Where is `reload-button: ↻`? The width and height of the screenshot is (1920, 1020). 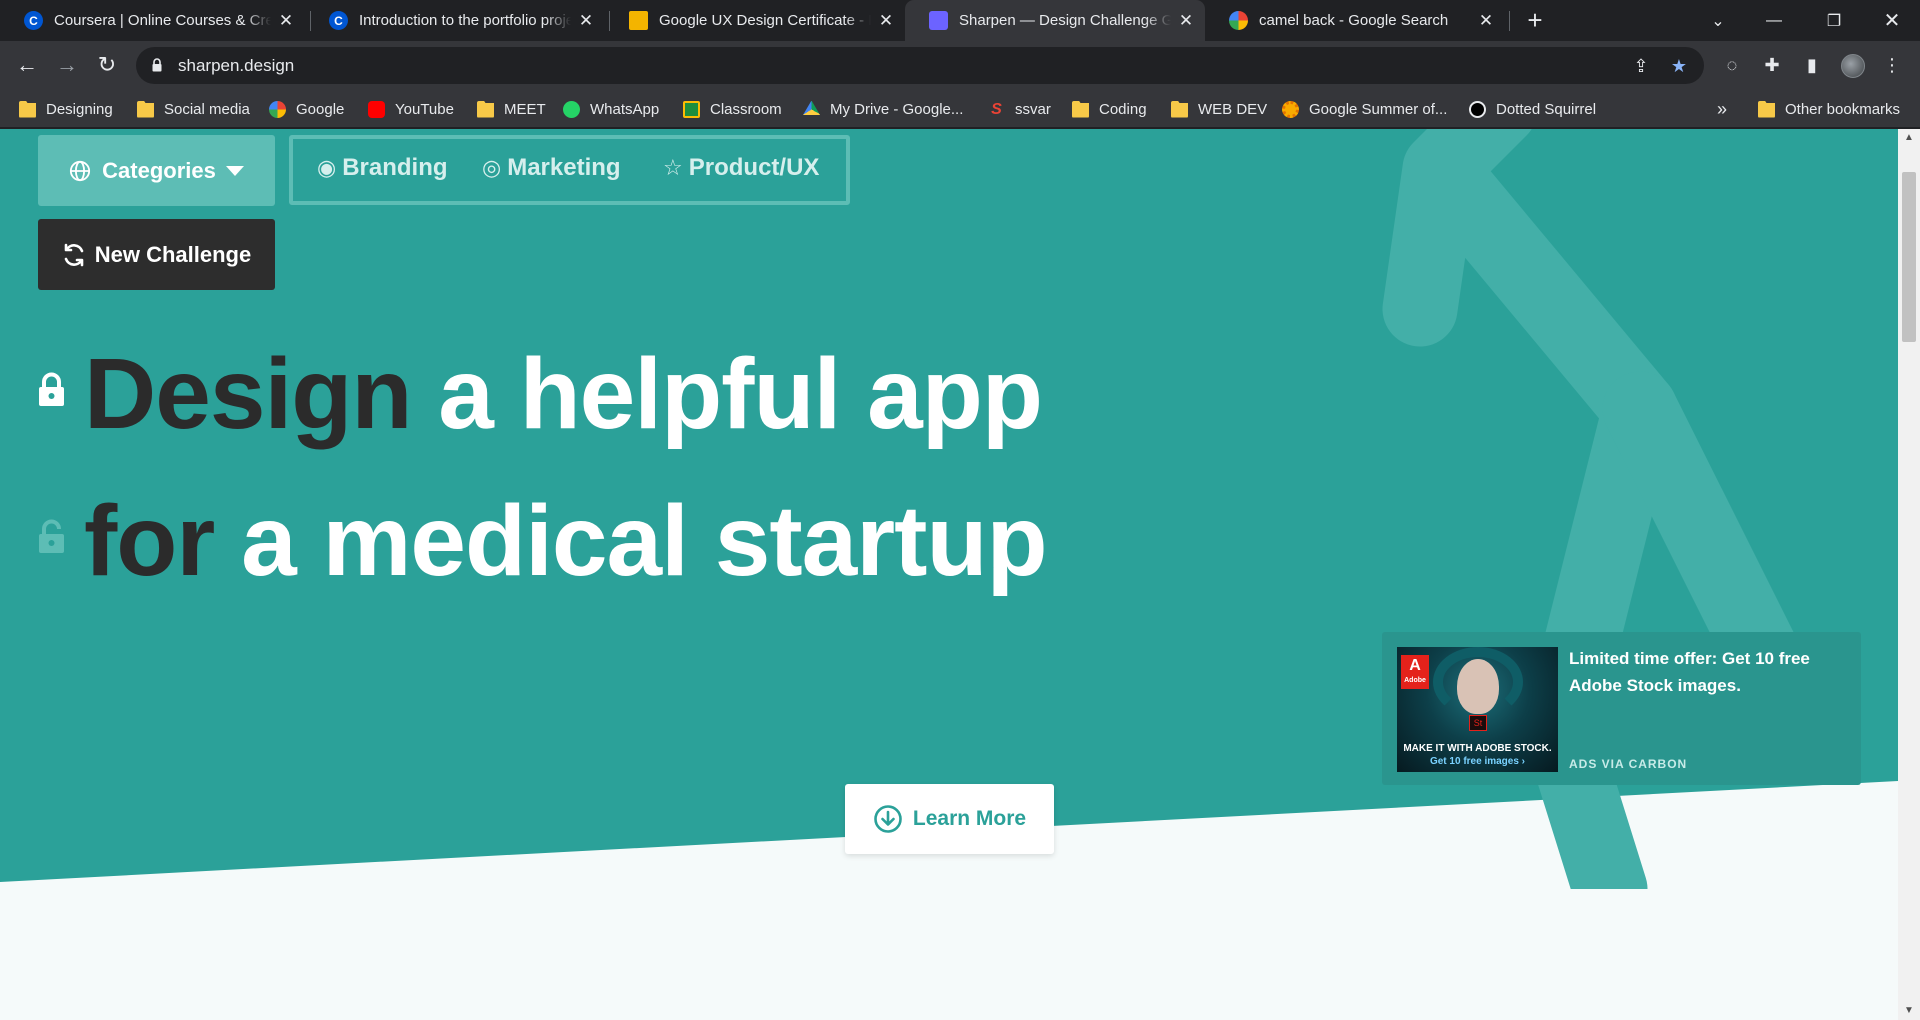
reload-button: ↻ is located at coordinates (107, 65).